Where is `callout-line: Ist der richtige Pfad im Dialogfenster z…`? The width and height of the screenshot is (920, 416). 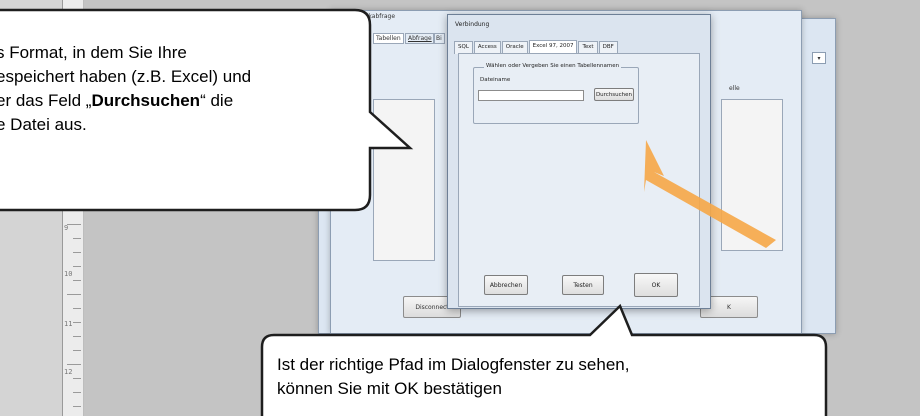 callout-line: Ist der richtige Pfad im Dialogfenster z… is located at coordinates (453, 364).